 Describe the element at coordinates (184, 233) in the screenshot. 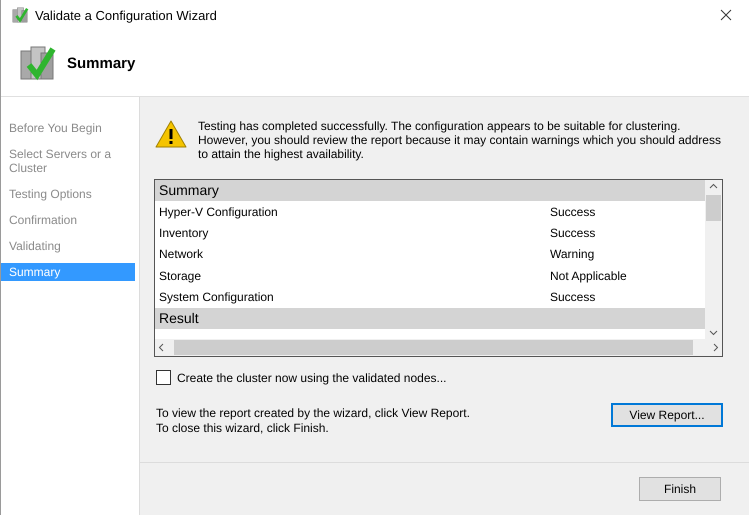

I see `test-name: Inventory` at that location.